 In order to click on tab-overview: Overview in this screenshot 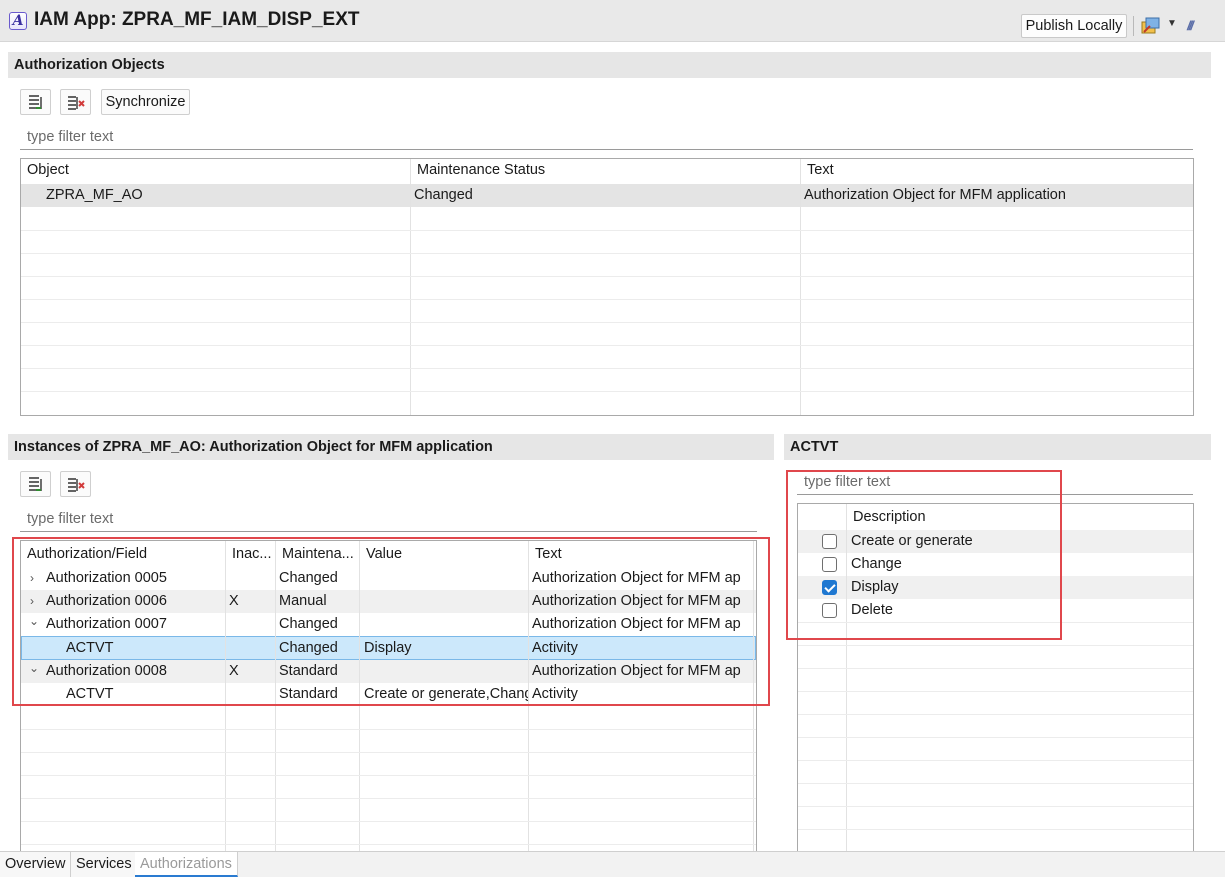, I will do `click(36, 864)`.